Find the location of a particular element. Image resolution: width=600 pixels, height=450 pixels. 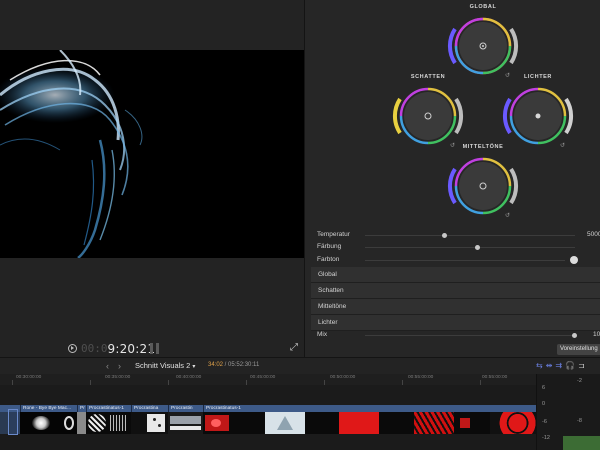

timecode-display: 00:0 9:20:21 is located at coordinates (111, 348).